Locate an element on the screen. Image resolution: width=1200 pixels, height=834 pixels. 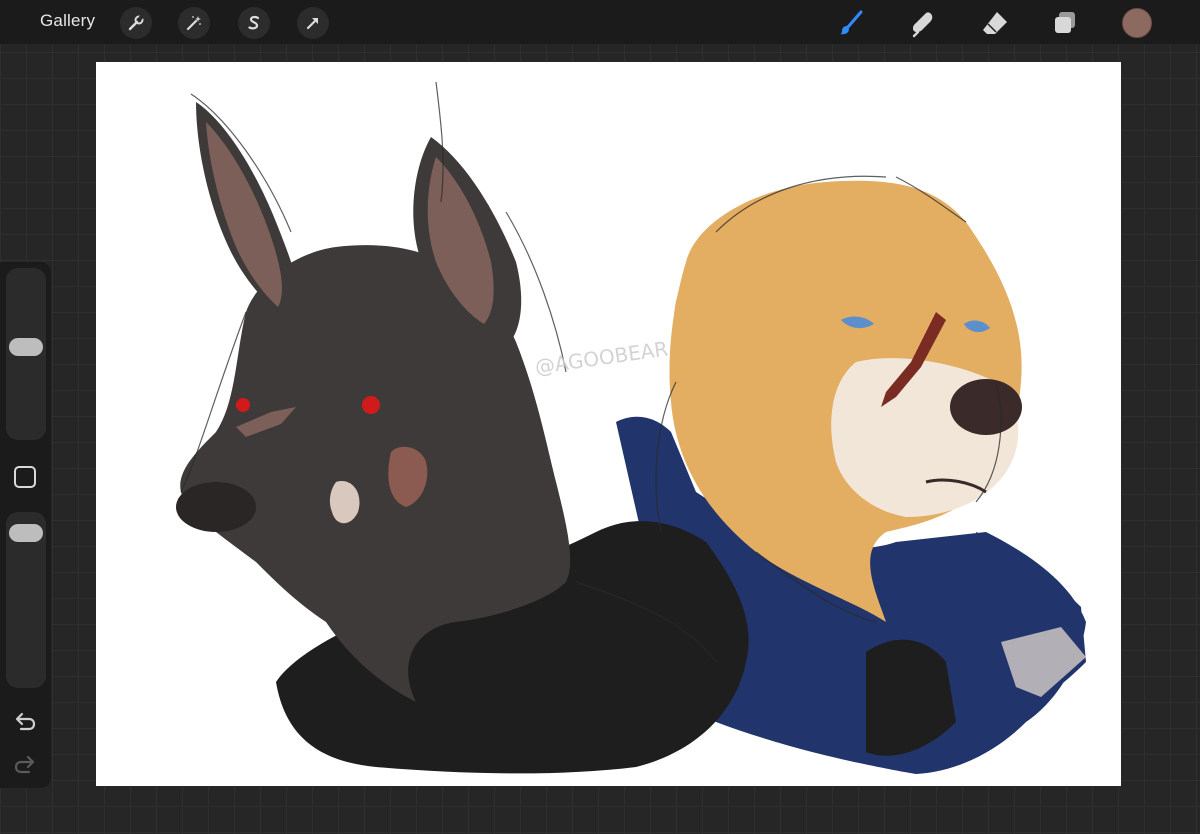
brush-icon is located at coordinates (851, 22).